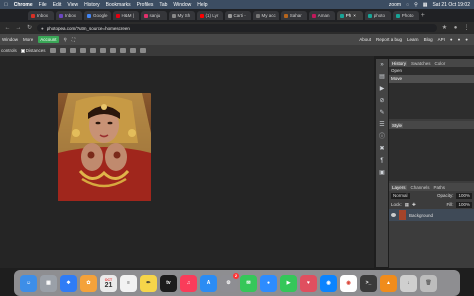 This screenshot has height=296, width=474. I want to click on tab-sanju: sanju, so click(153, 15).